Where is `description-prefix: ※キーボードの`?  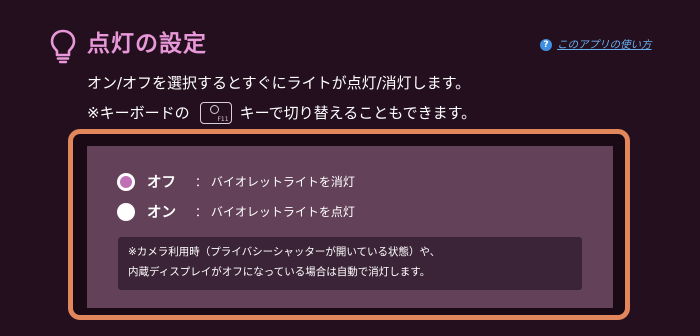
description-prefix: ※キーボードの is located at coordinates (138, 113).